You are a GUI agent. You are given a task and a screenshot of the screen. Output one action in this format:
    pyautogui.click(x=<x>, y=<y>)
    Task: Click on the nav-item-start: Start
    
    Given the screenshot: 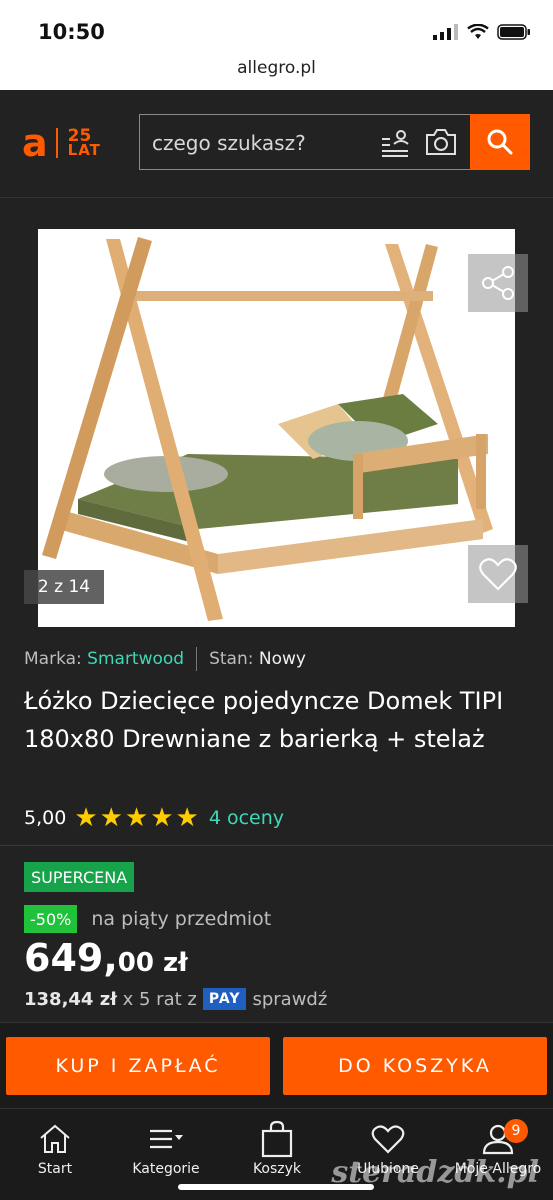 What is the action you would take?
    pyautogui.click(x=55, y=1147)
    